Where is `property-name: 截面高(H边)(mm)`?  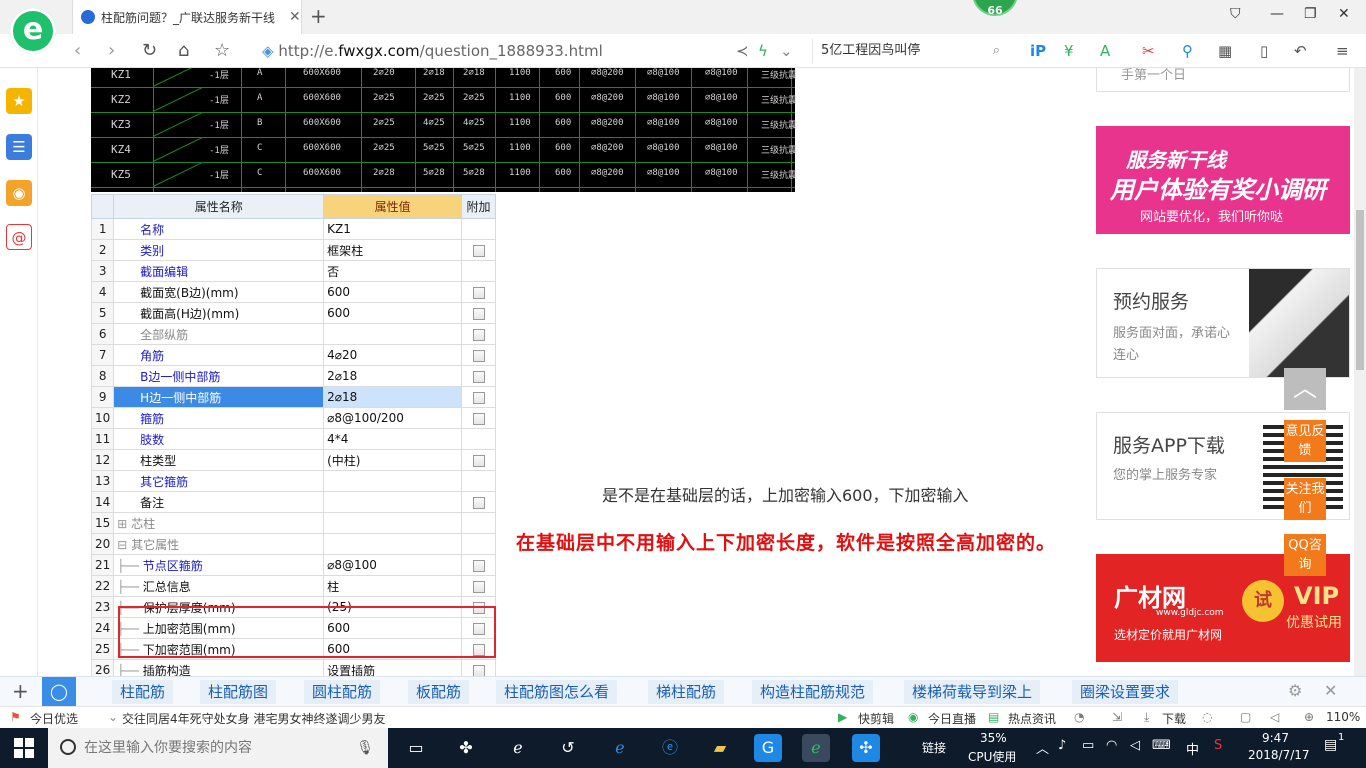 property-name: 截面高(H边)(mm) is located at coordinates (219, 313).